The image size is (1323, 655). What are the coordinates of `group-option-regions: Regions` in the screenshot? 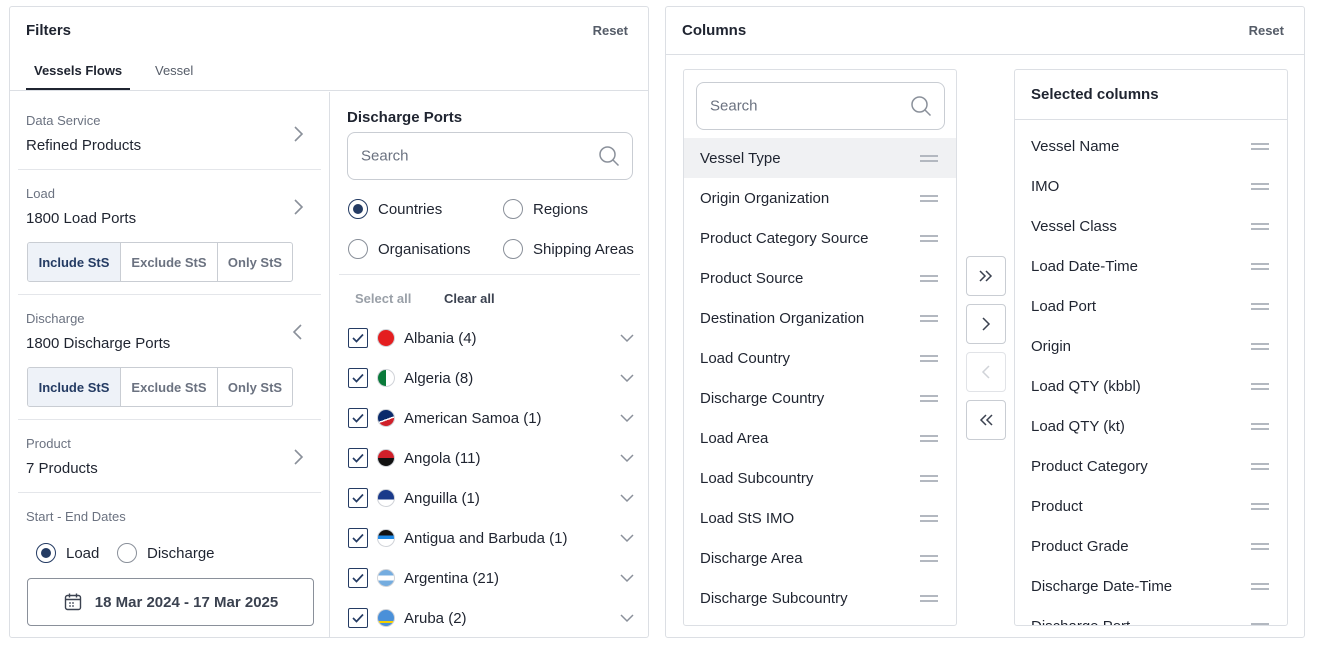 It's located at (545, 209).